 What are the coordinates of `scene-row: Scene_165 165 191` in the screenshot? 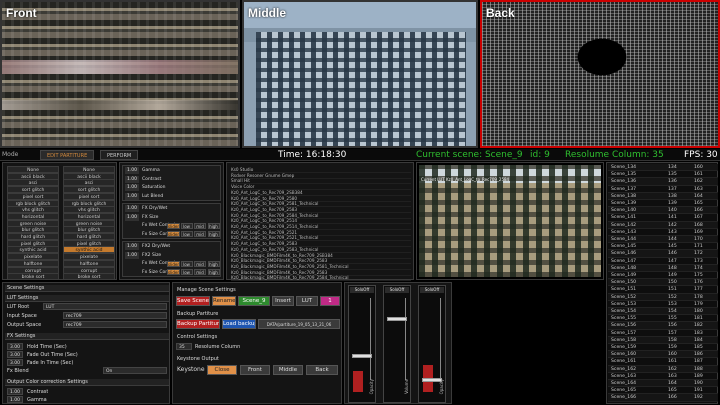 It's located at (663, 391).